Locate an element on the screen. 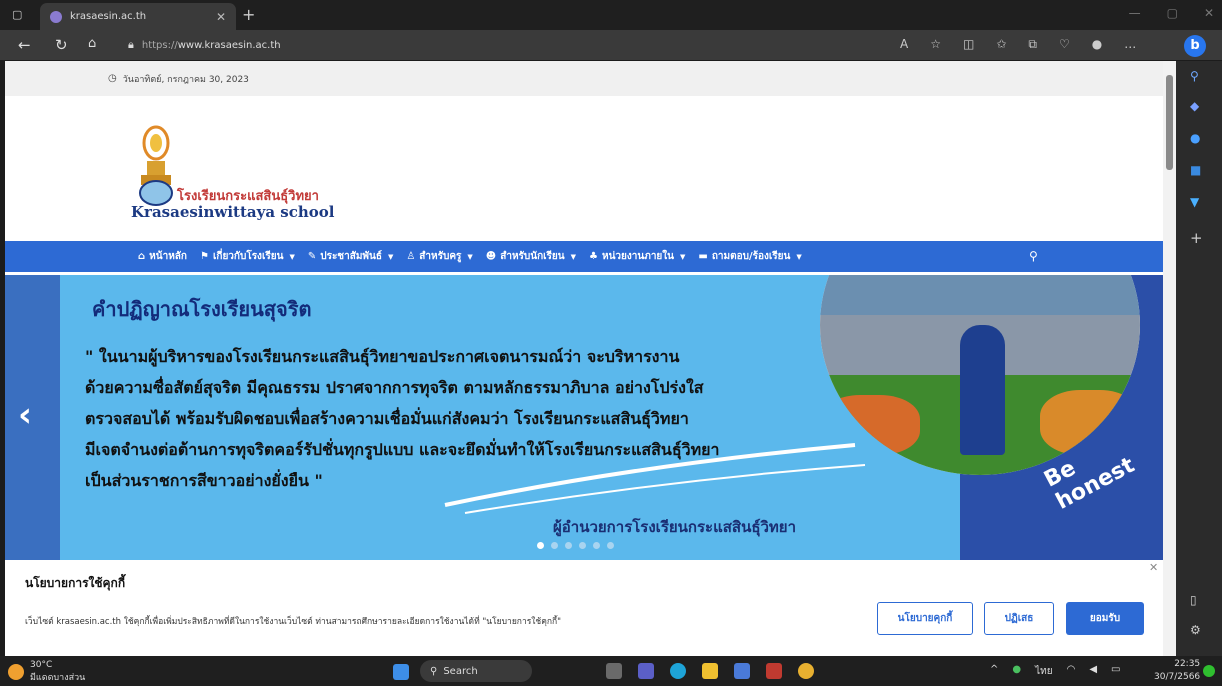  language-indicator: ไทย is located at coordinates (1043, 671).